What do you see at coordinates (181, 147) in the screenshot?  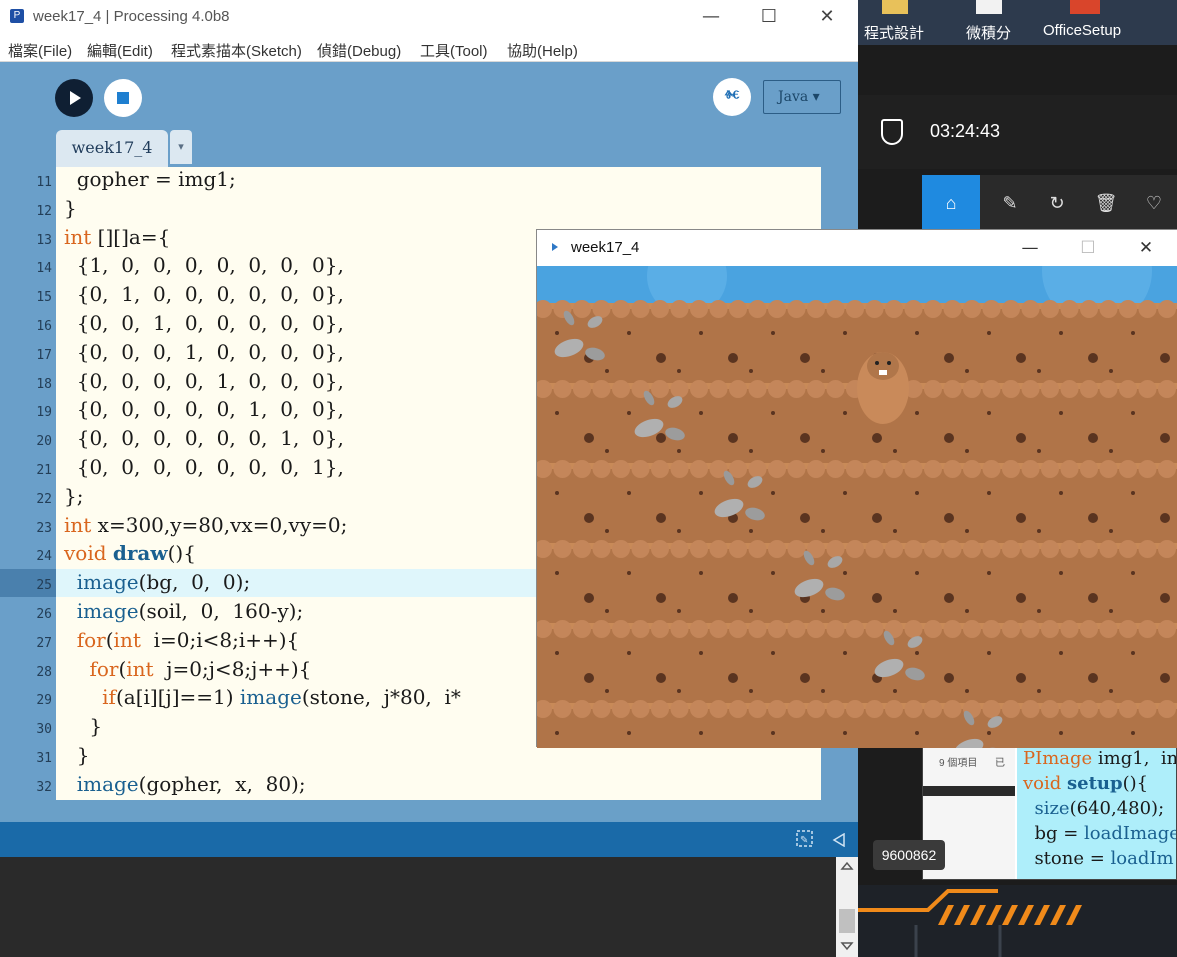 I see `tab-menu-dropdown: ▾` at bounding box center [181, 147].